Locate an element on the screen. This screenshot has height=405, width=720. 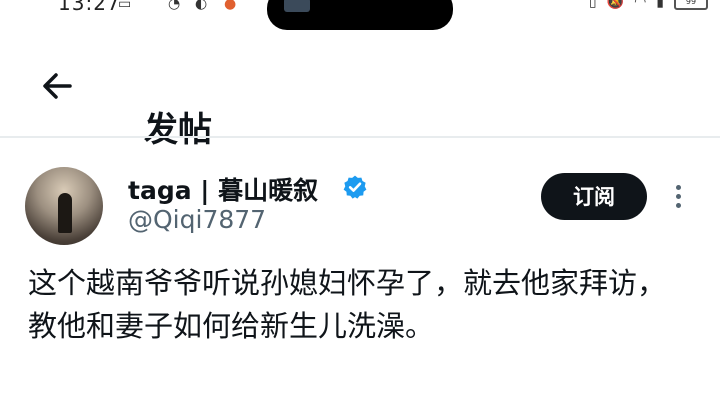
notification-app-icon-2: ◐ is located at coordinates (201, 6).